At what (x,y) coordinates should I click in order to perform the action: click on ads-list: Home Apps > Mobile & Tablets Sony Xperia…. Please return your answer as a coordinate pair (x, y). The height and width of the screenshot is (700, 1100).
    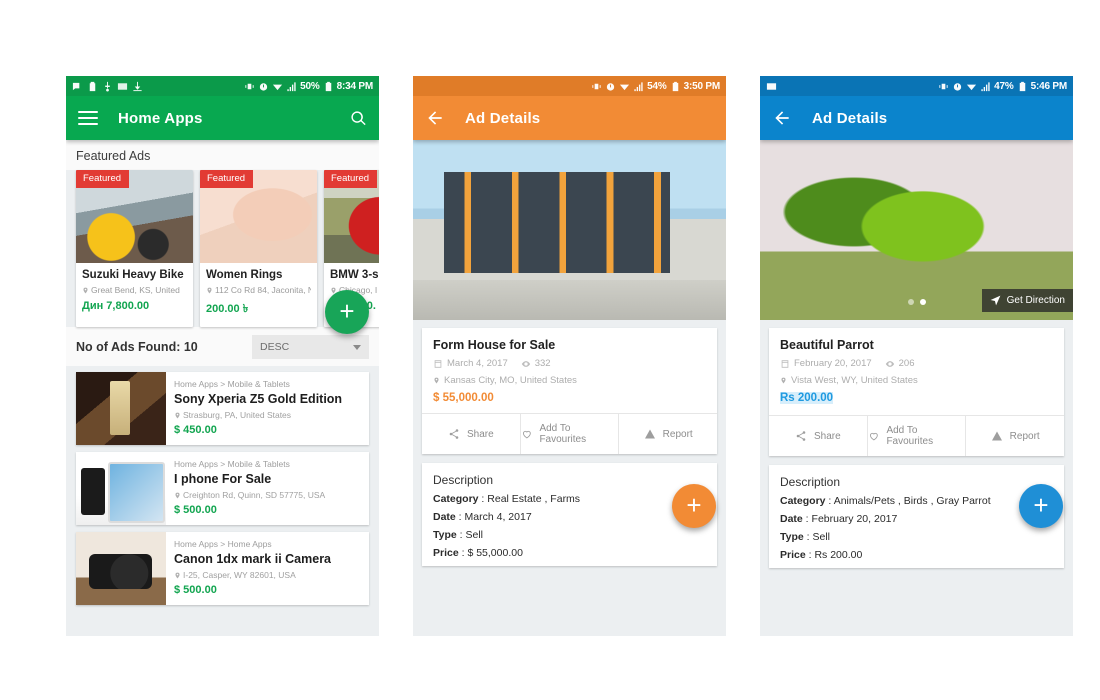
    Looking at the image, I should click on (222, 485).